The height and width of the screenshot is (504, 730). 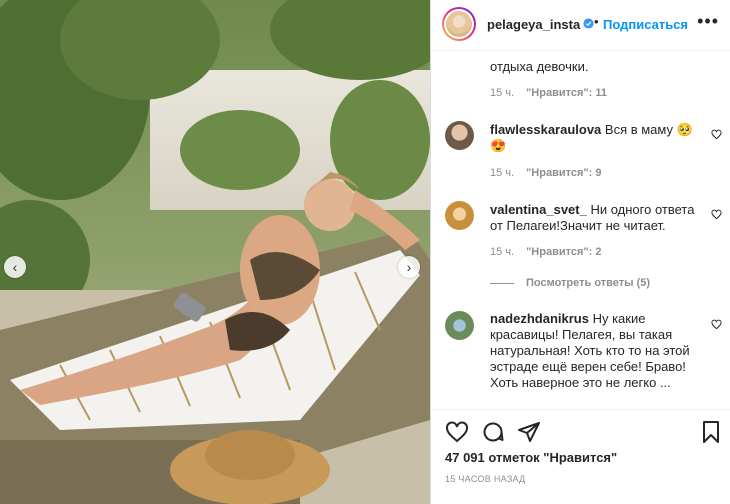 I want to click on comment-text: отдыха девочки., so click(x=539, y=66).